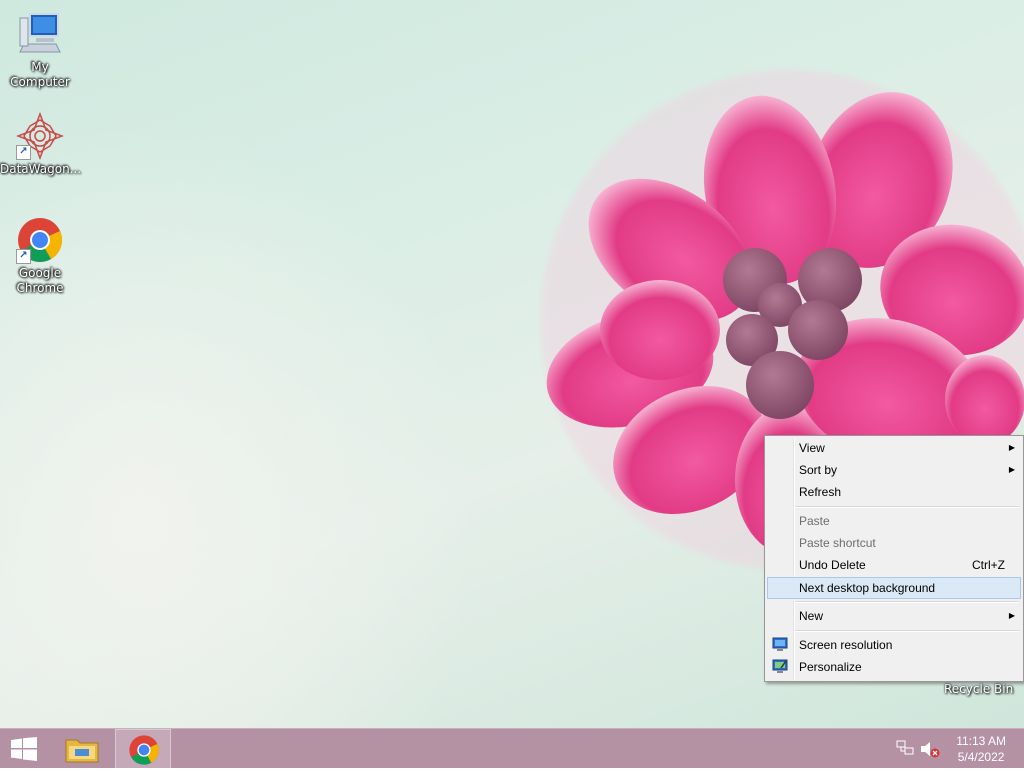 Image resolution: width=1024 pixels, height=780 pixels. I want to click on desktop-icon-google-chrome: ↗ Google Chrome, so click(40, 256).